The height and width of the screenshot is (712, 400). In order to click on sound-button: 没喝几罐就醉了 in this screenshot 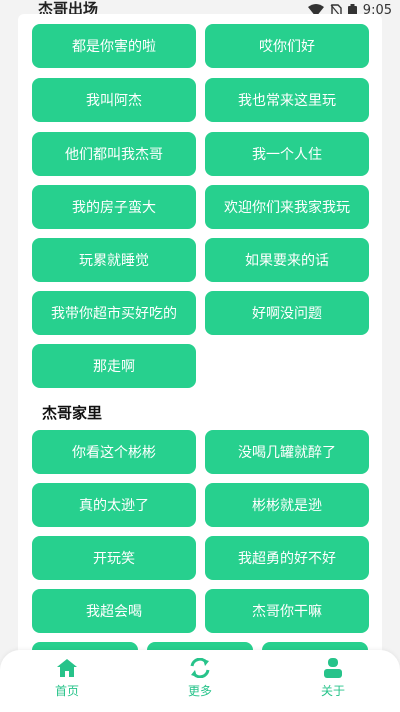, I will do `click(287, 452)`.